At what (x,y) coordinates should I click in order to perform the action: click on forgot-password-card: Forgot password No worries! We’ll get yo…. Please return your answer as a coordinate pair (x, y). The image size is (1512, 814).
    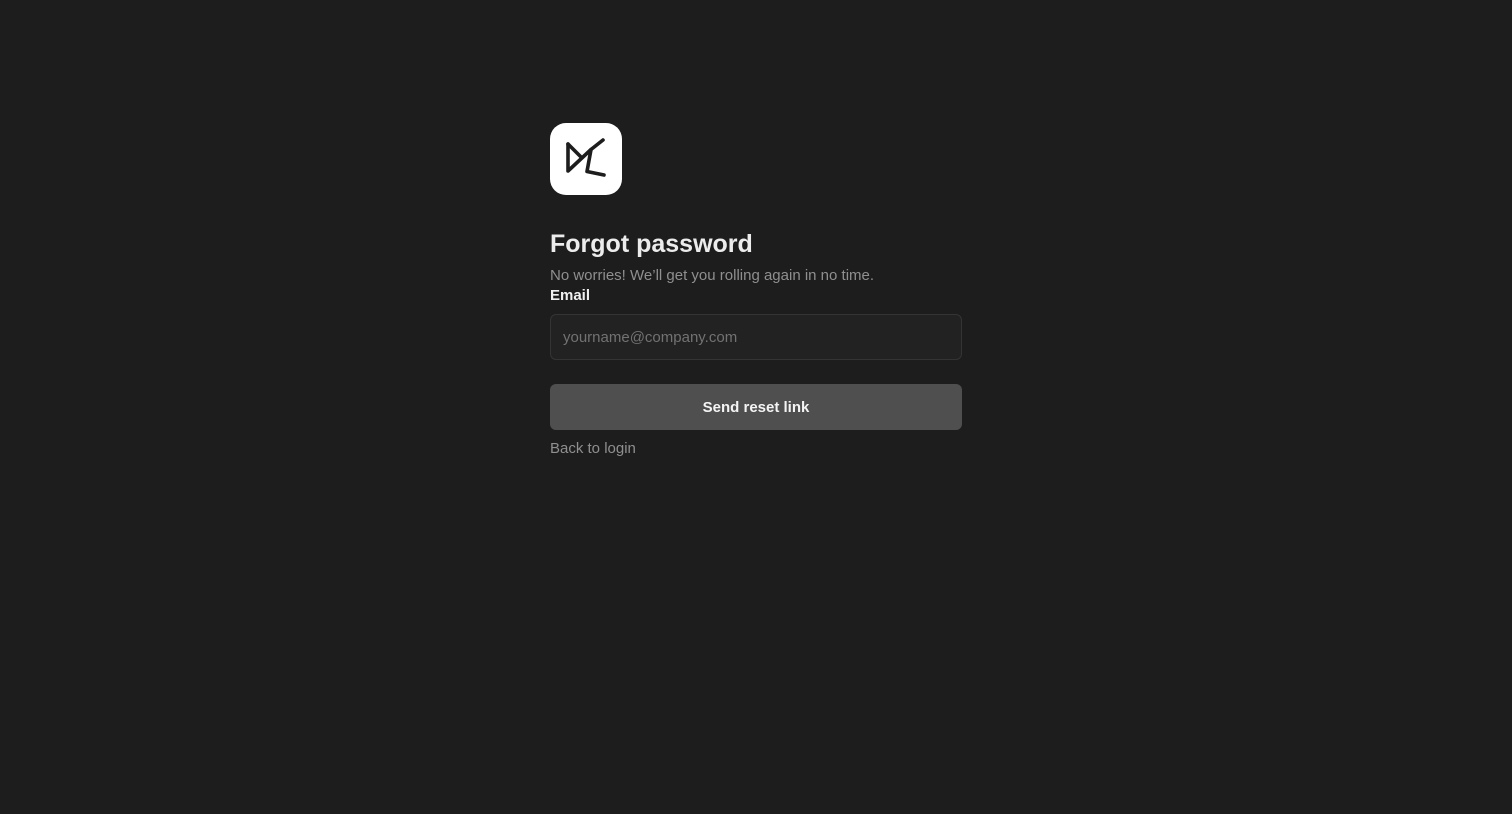
    Looking at the image, I should click on (756, 291).